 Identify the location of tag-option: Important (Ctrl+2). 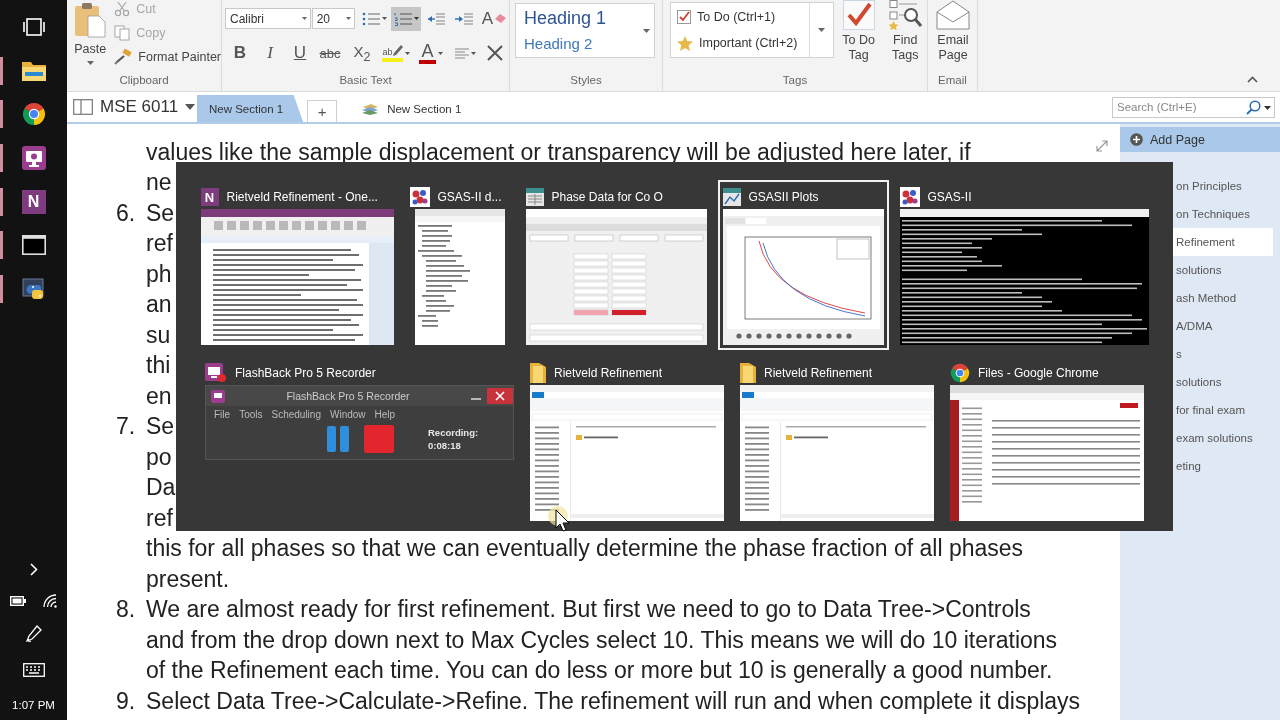
(743, 43).